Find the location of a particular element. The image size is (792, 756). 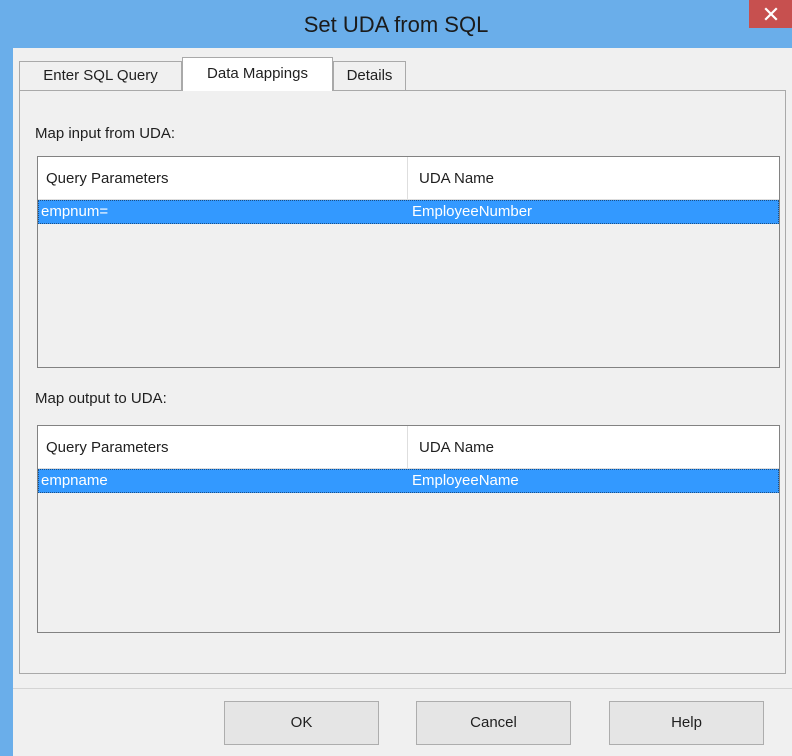

output-row-parameter: empname is located at coordinates (74, 480).